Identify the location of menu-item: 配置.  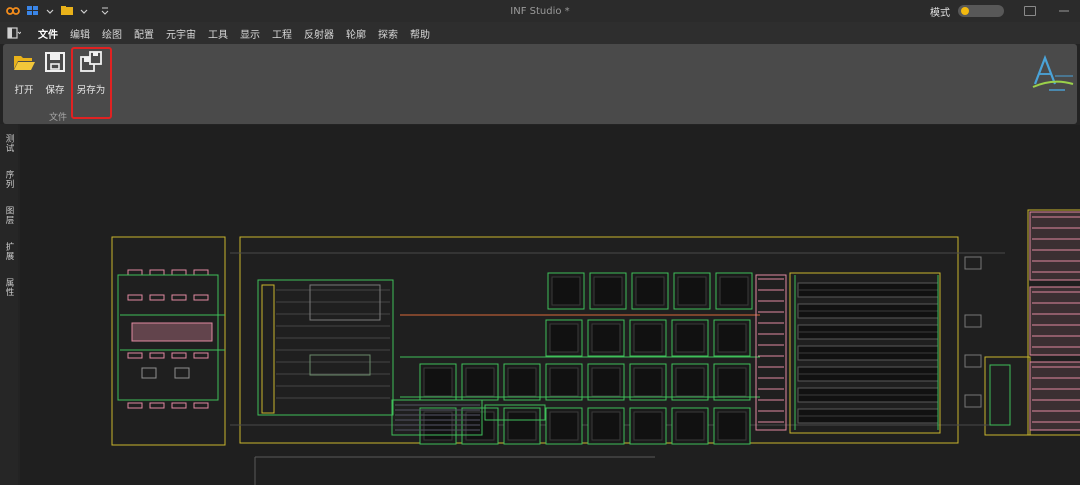
(144, 33).